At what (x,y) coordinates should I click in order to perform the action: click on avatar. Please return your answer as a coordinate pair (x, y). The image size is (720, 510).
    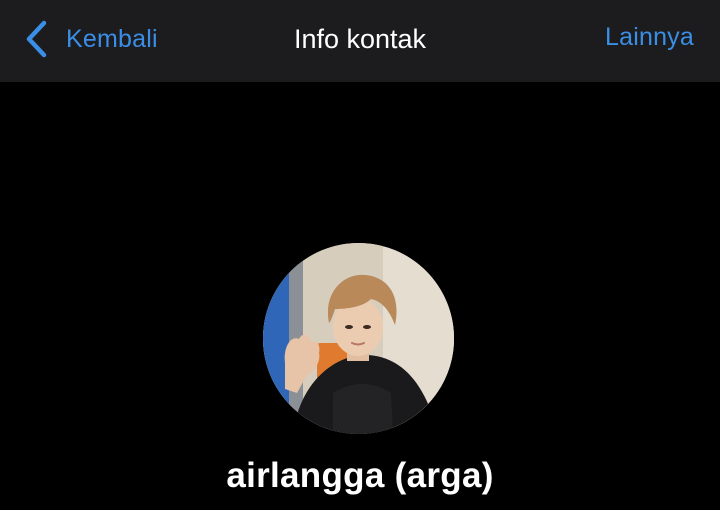
    Looking at the image, I should click on (358, 338).